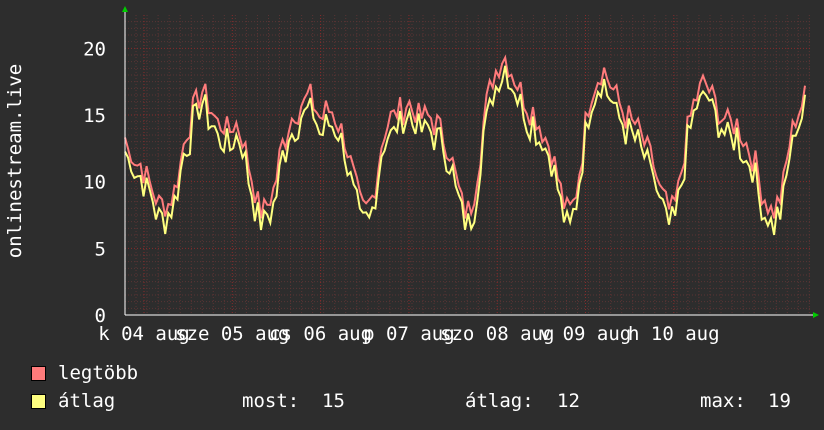 The width and height of the screenshot is (824, 430). I want to click on legend-swatch-atlag, so click(38, 401).